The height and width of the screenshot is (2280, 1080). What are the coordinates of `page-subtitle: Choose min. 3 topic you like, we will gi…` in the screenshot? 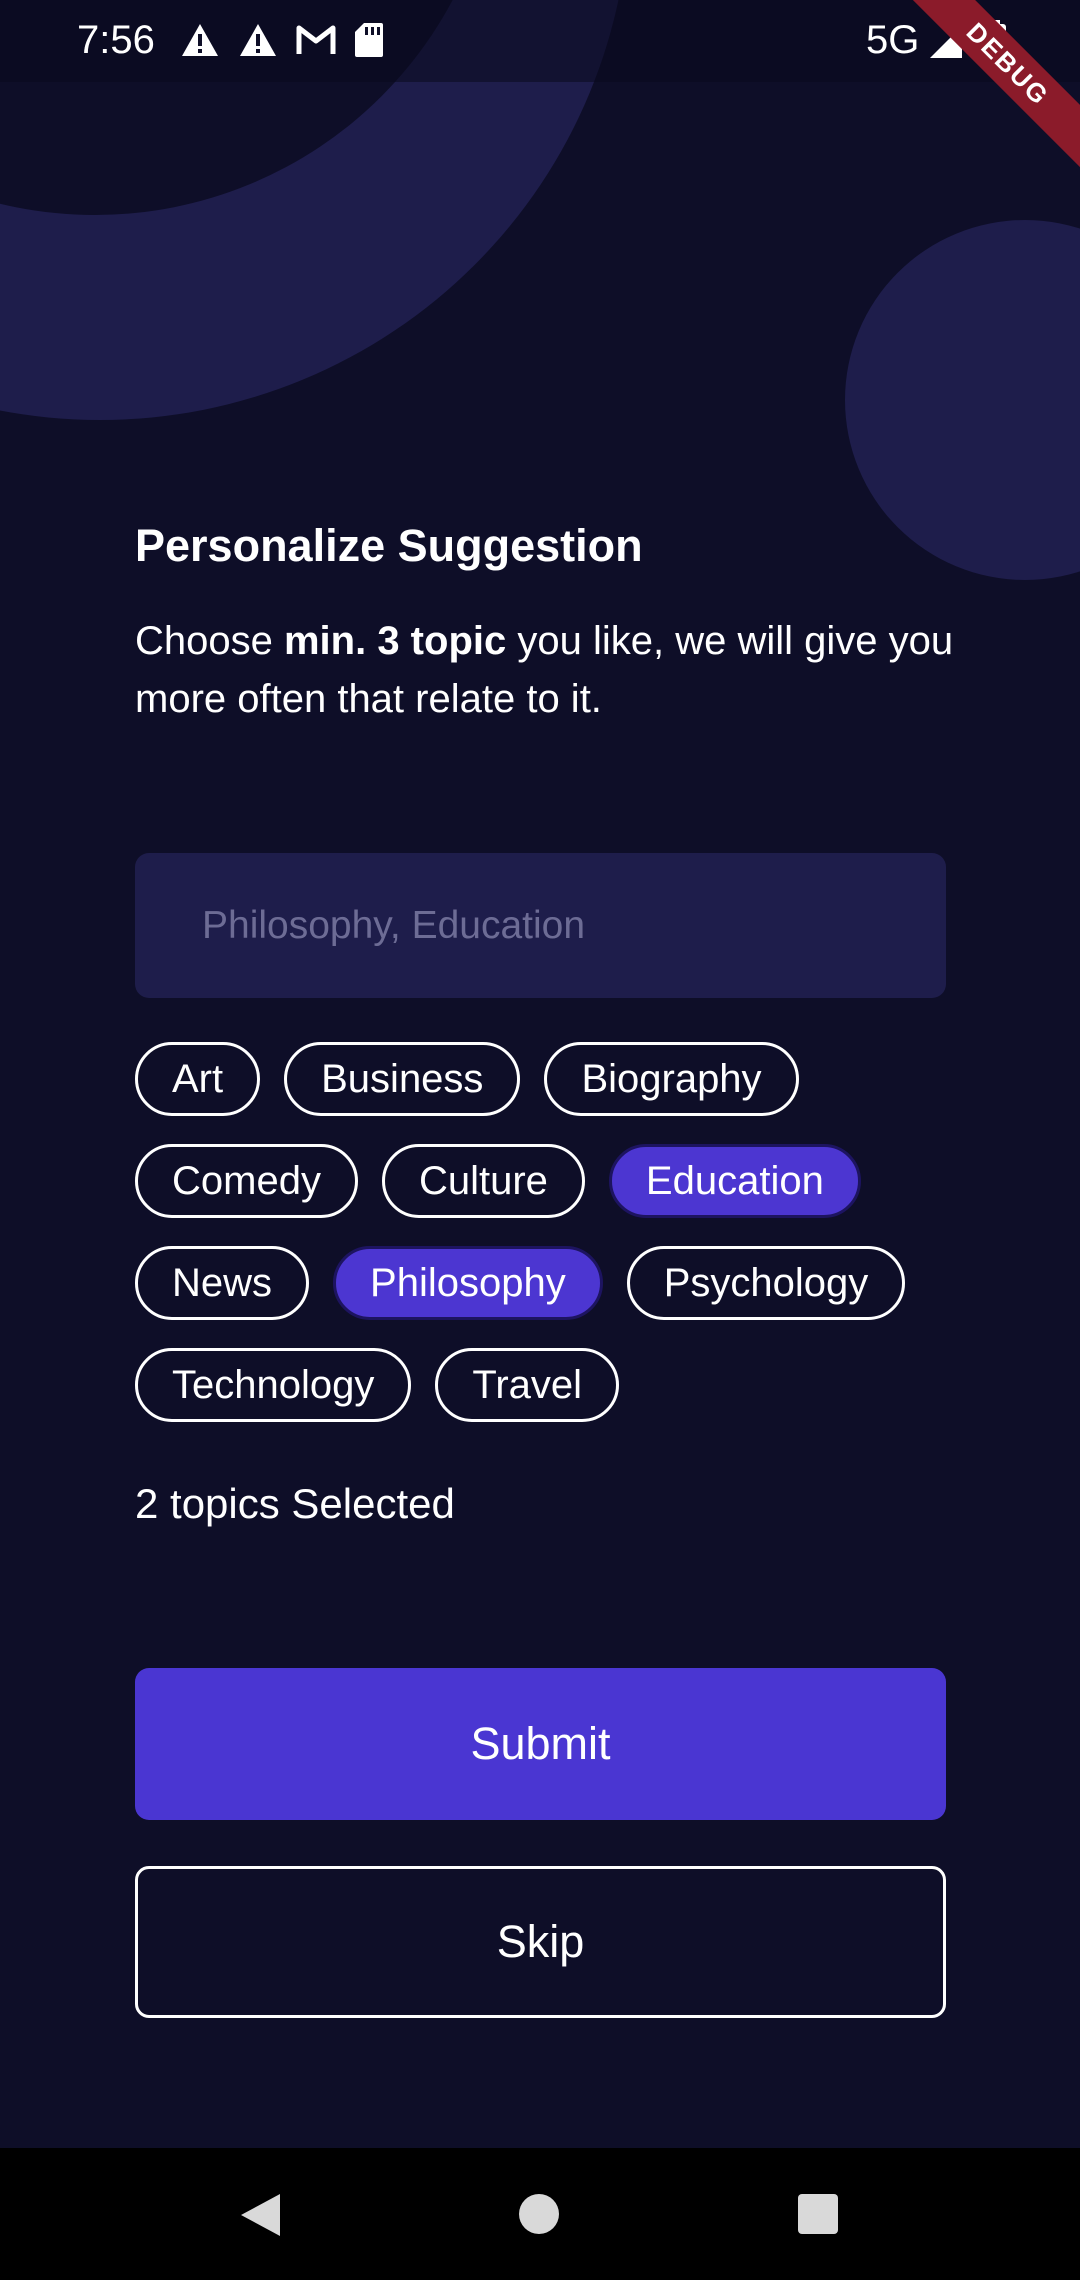 It's located at (550, 670).